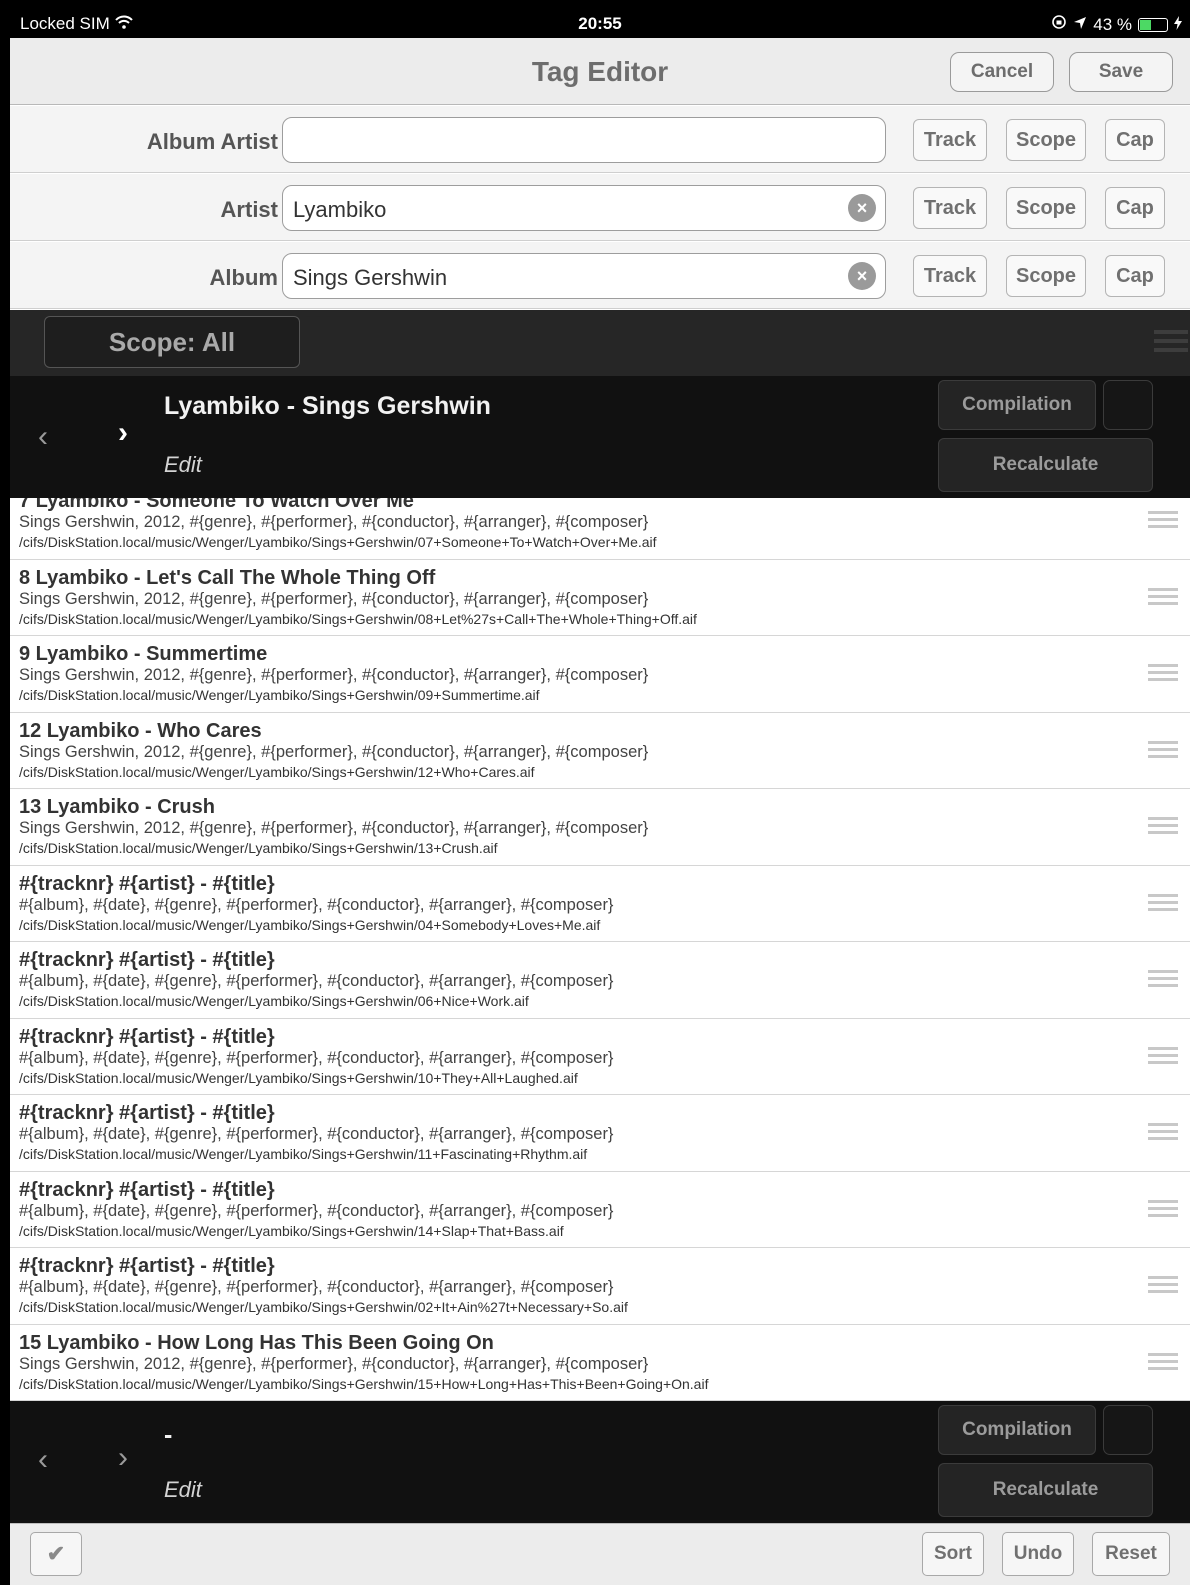 This screenshot has width=1190, height=1585. Describe the element at coordinates (1080, 25) in the screenshot. I see `location-icon` at that location.